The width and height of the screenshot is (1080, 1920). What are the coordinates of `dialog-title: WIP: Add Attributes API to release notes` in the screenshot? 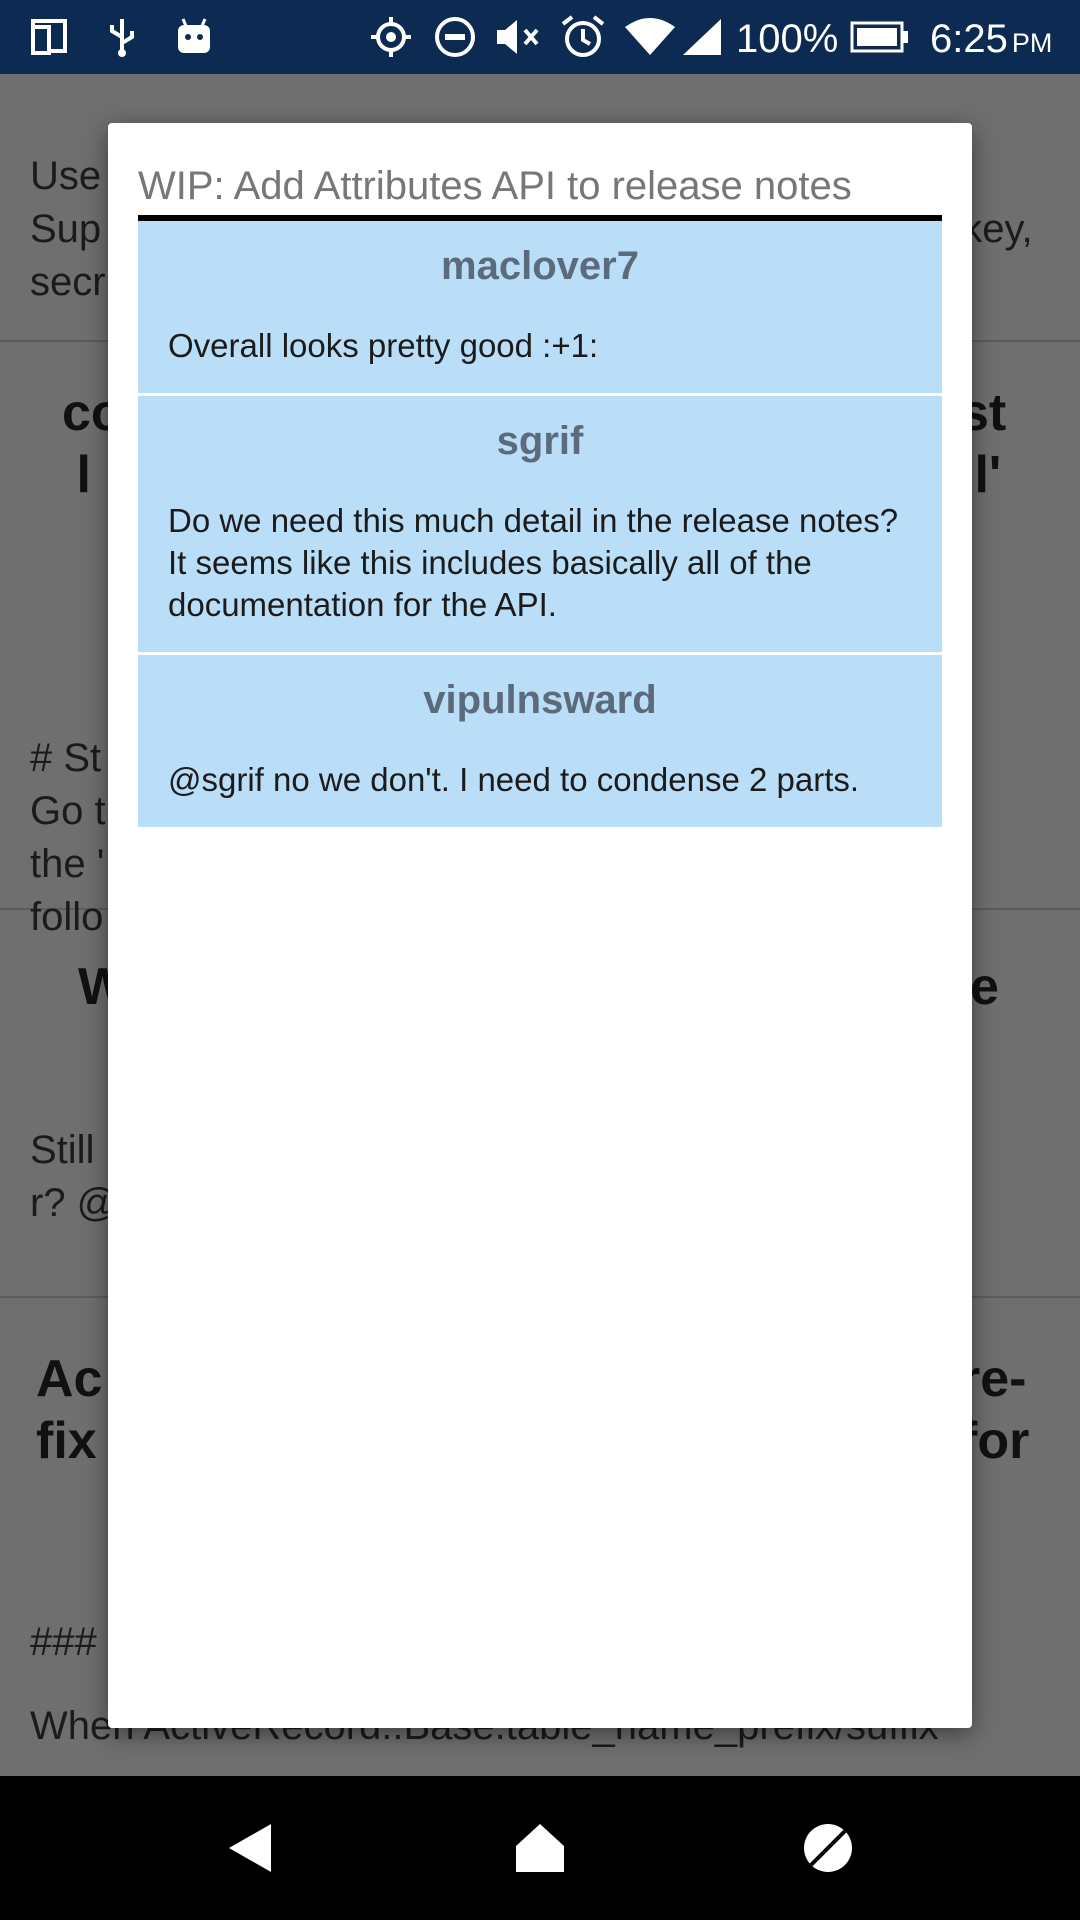 It's located at (495, 186).